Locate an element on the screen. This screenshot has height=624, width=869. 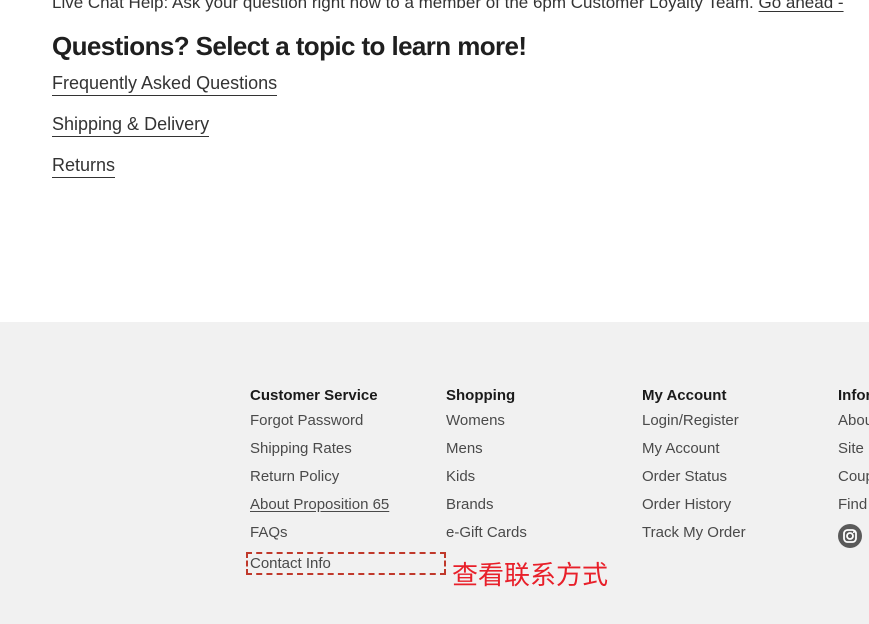
footer-link-order-history: Order History is located at coordinates (694, 505).